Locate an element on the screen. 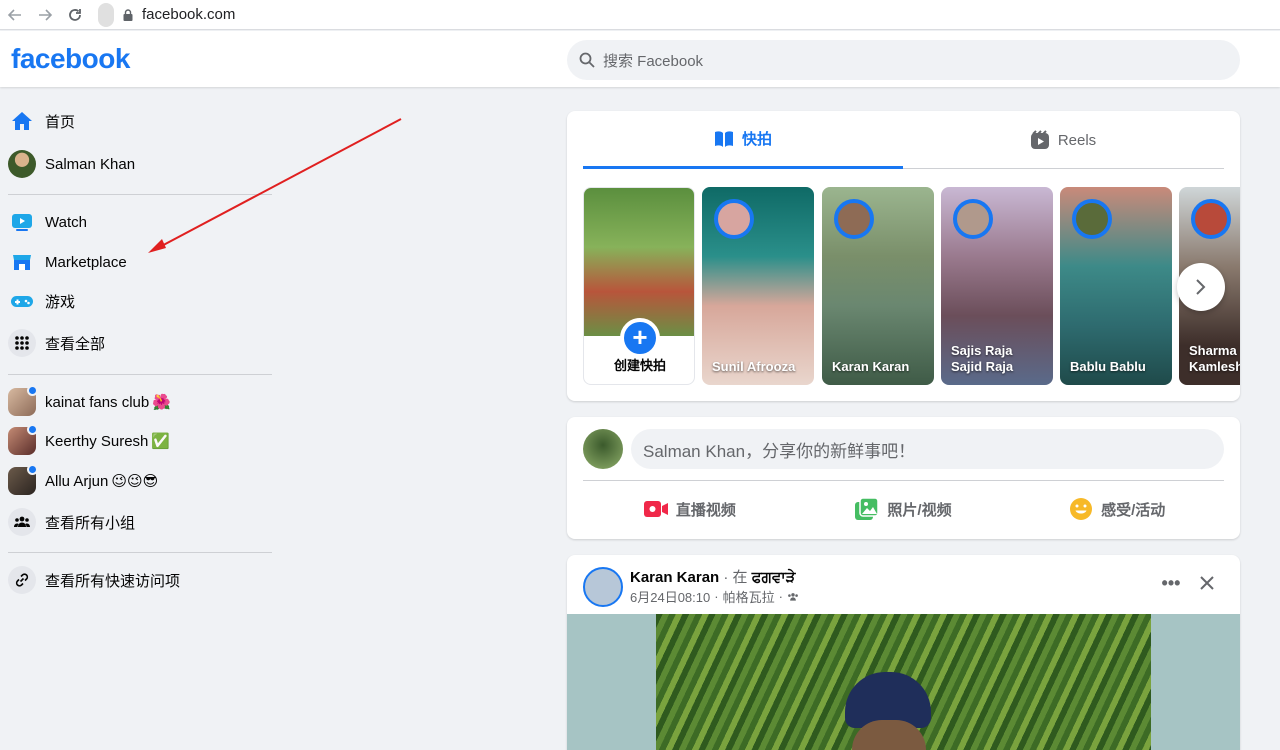 The height and width of the screenshot is (750, 1280). more-options-icon: ••• is located at coordinates (1171, 583).